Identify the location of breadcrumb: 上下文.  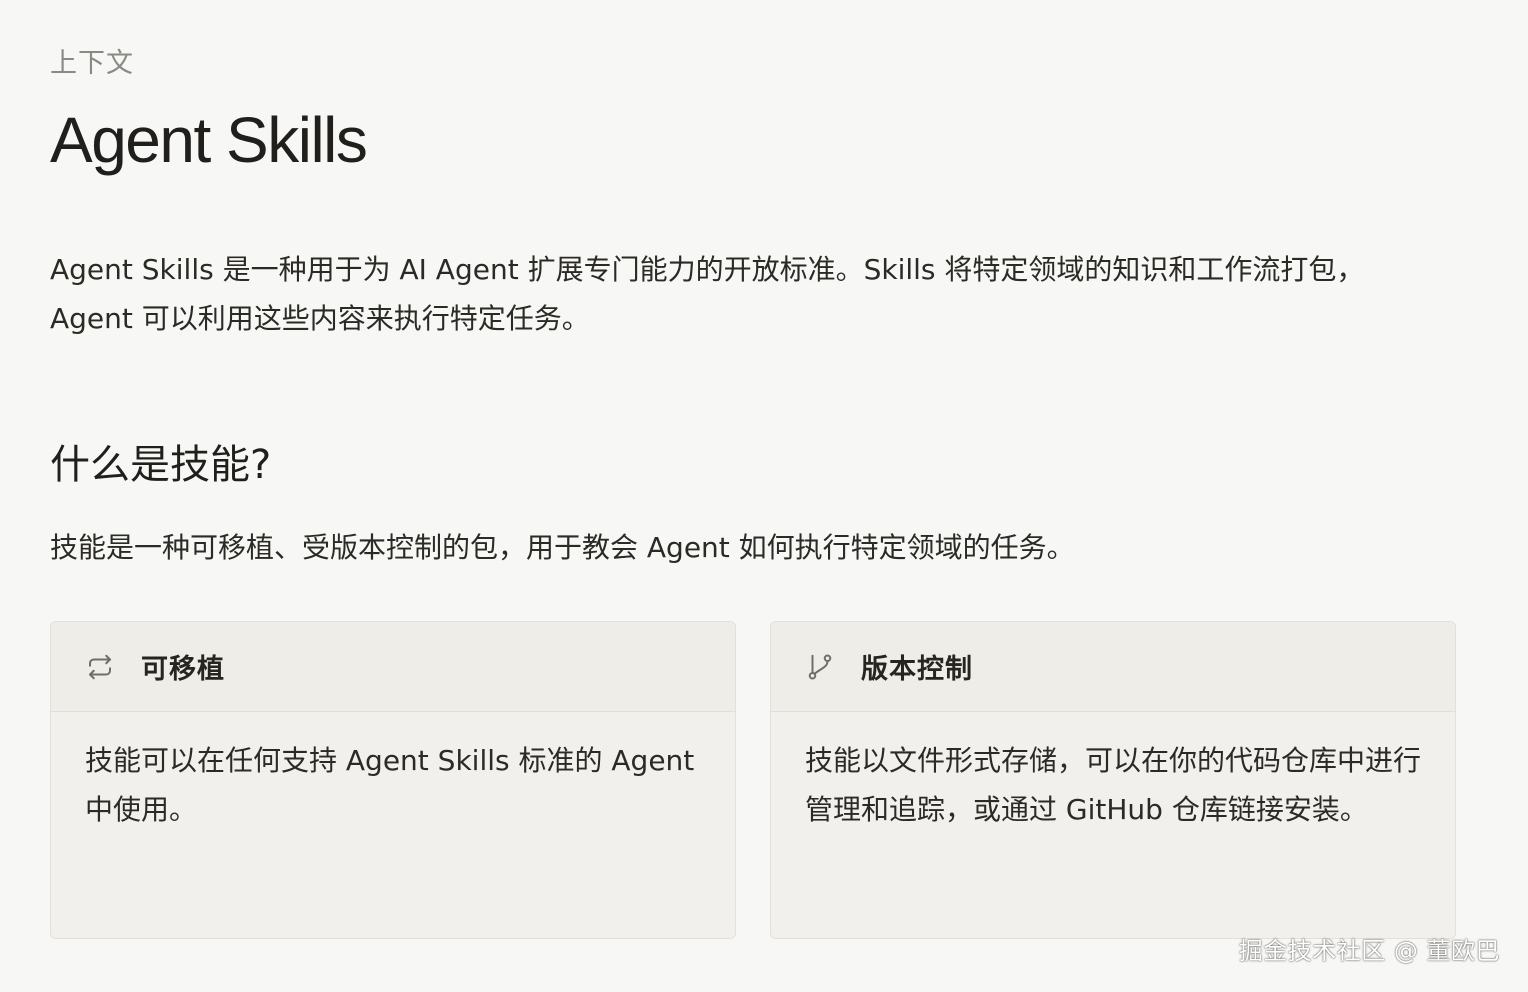
(92, 64).